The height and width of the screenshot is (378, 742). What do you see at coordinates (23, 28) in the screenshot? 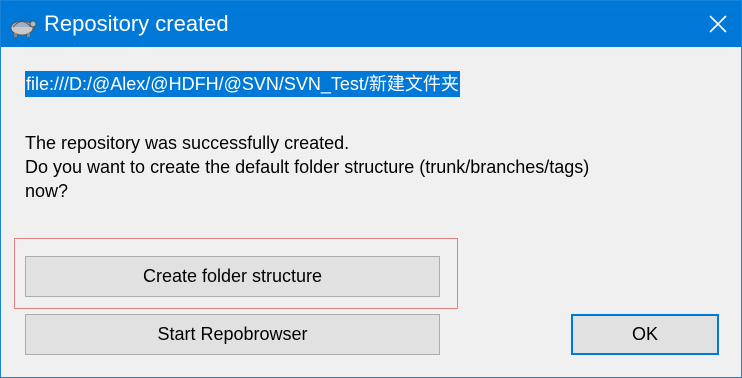
I see `tortoisesvn-icon` at bounding box center [23, 28].